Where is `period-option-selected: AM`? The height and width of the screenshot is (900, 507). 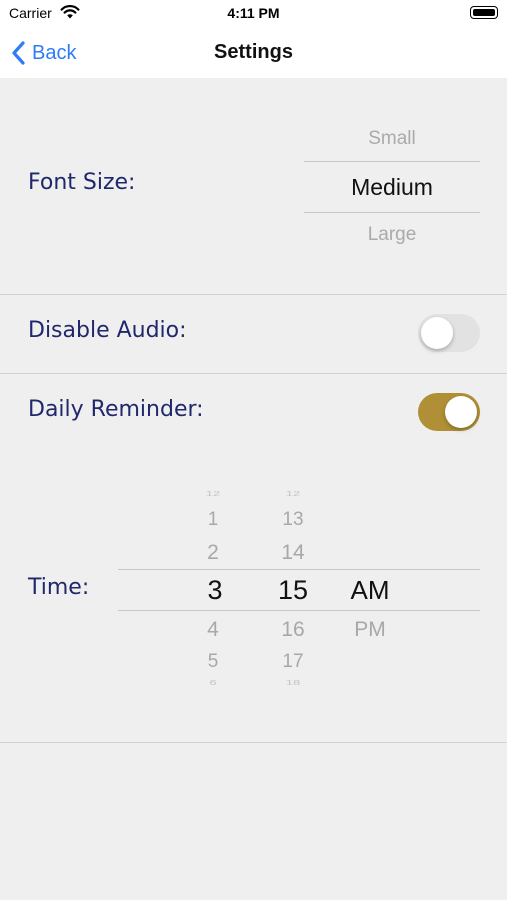
period-option-selected: AM is located at coordinates (370, 590).